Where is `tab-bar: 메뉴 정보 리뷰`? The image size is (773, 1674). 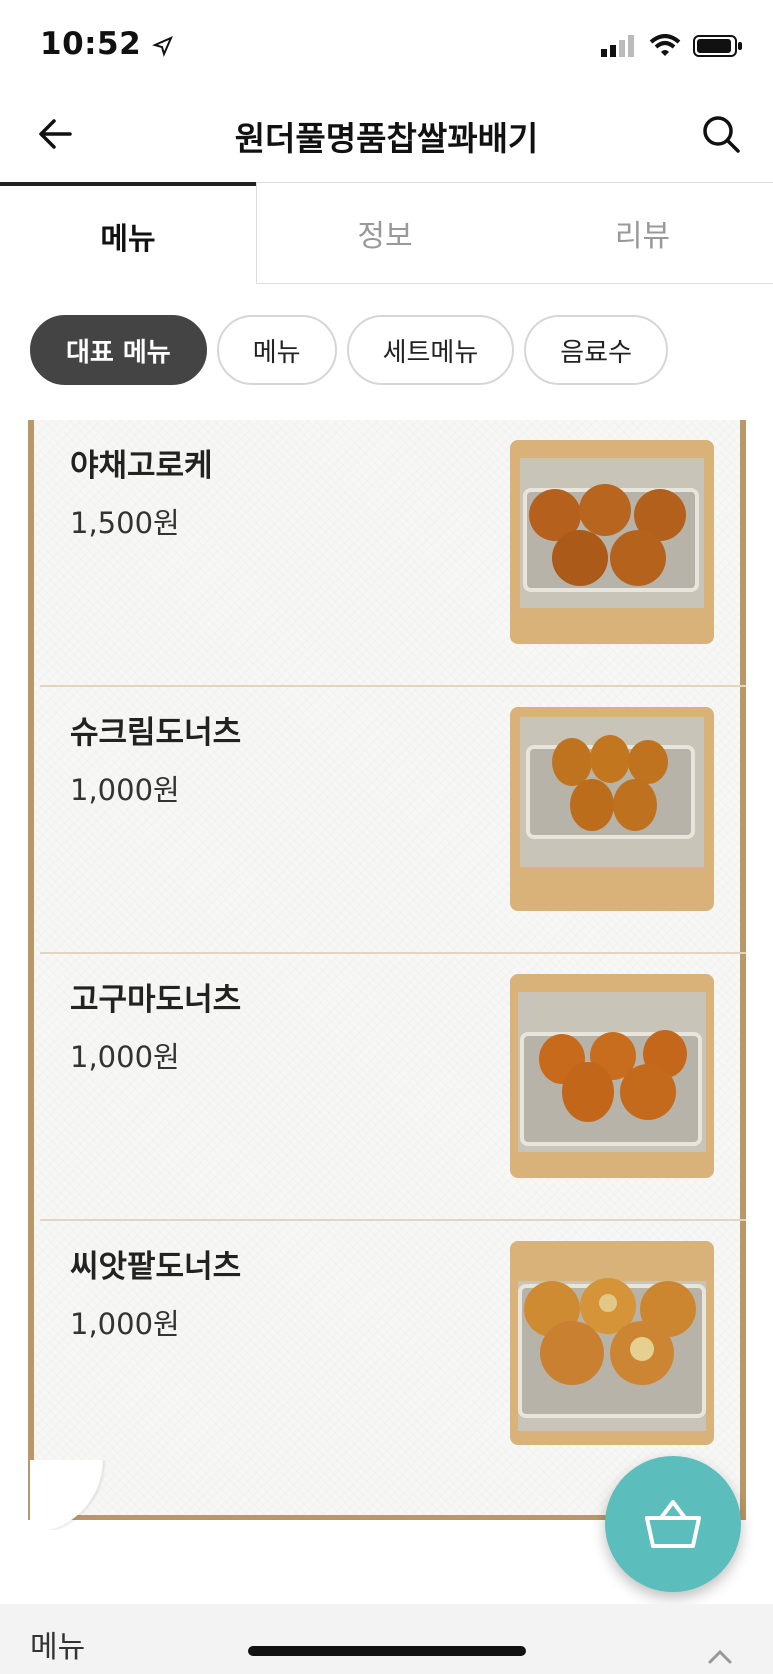
tab-bar: 메뉴 정보 리뷰 is located at coordinates (386, 234).